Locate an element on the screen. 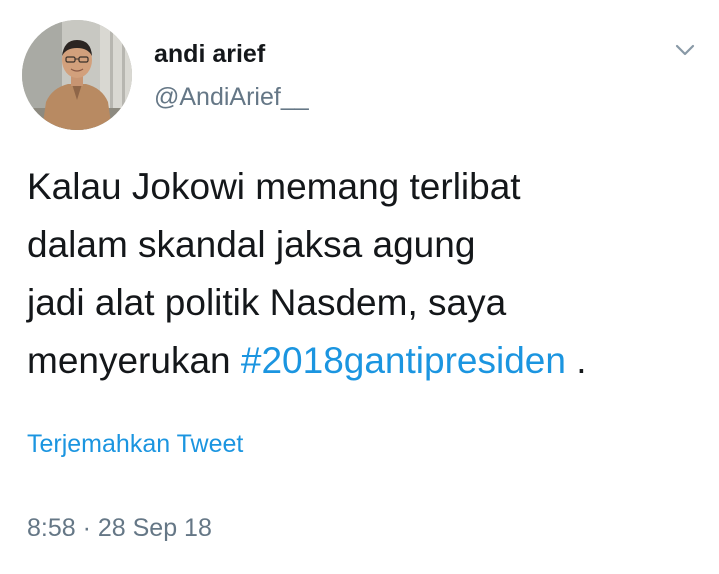 The image size is (719, 574). chevron-down-icon is located at coordinates (685, 50).